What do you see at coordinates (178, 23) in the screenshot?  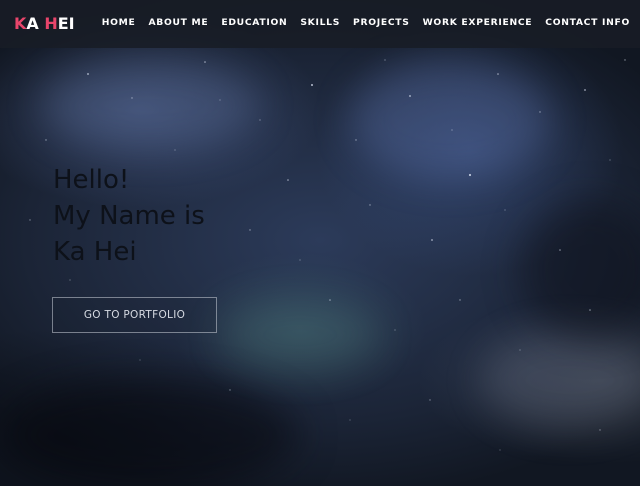 I see `nav-link-about-me: ABOUT ME` at bounding box center [178, 23].